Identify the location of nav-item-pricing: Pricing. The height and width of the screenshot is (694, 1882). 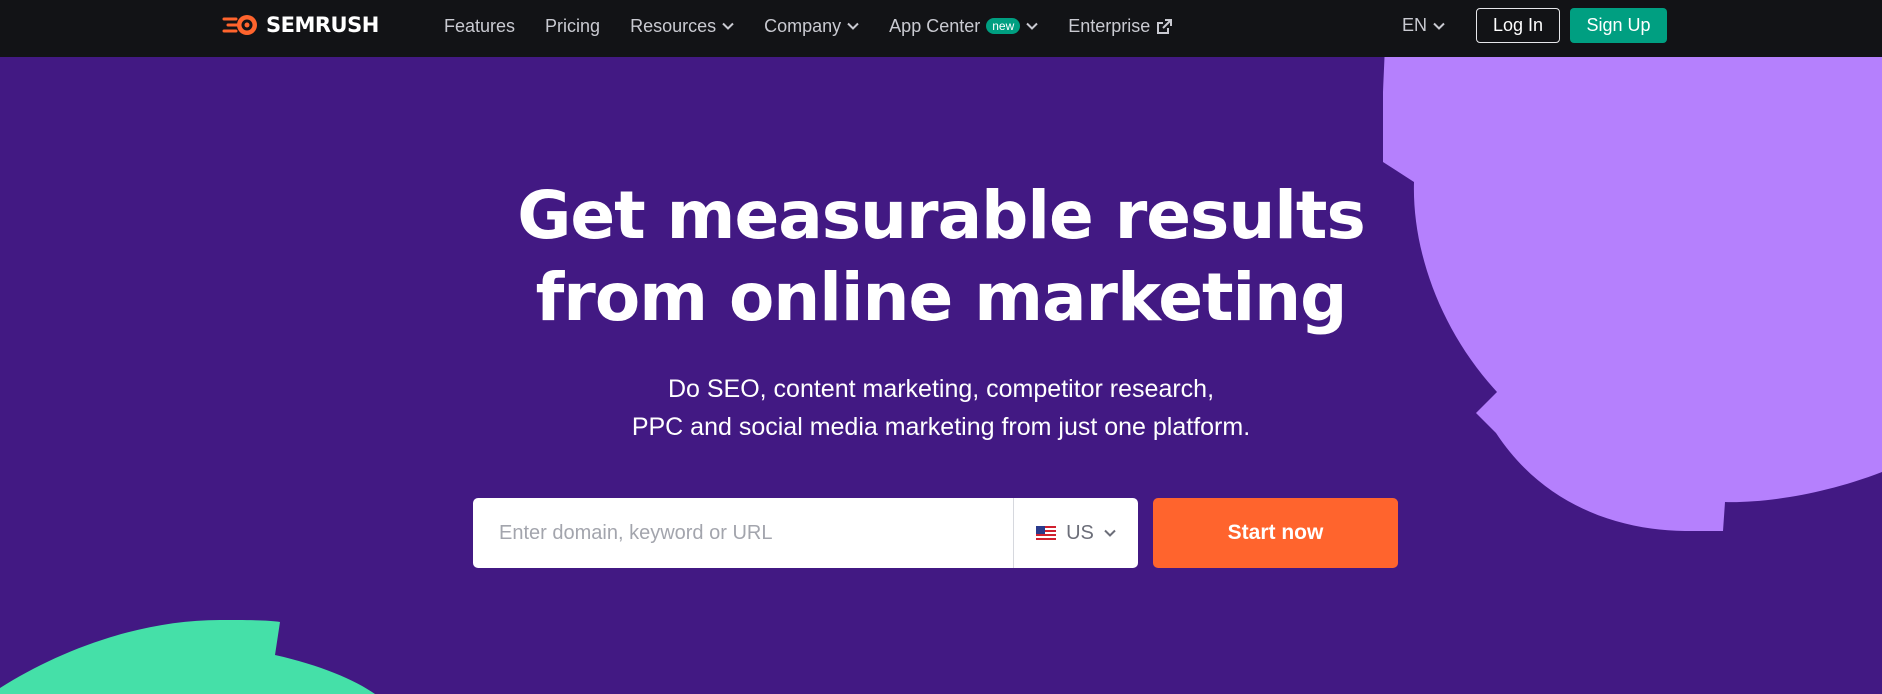
(572, 26).